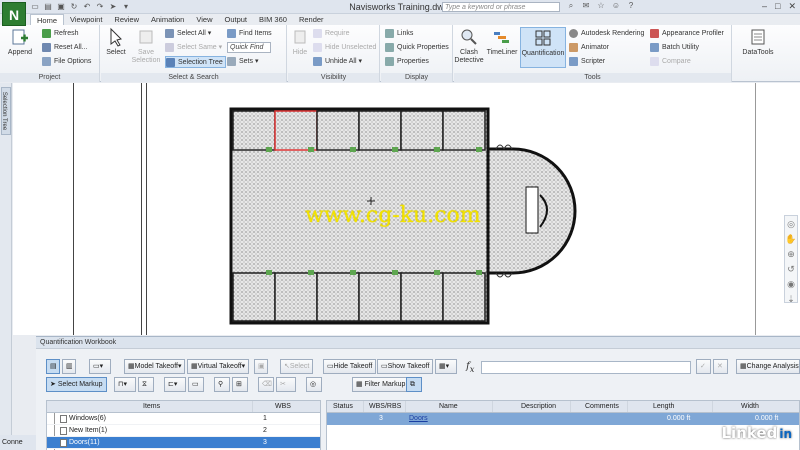 This screenshot has width=800, height=450. What do you see at coordinates (188, 34) in the screenshot?
I see `select-all-button: Select All ▾` at bounding box center [188, 34].